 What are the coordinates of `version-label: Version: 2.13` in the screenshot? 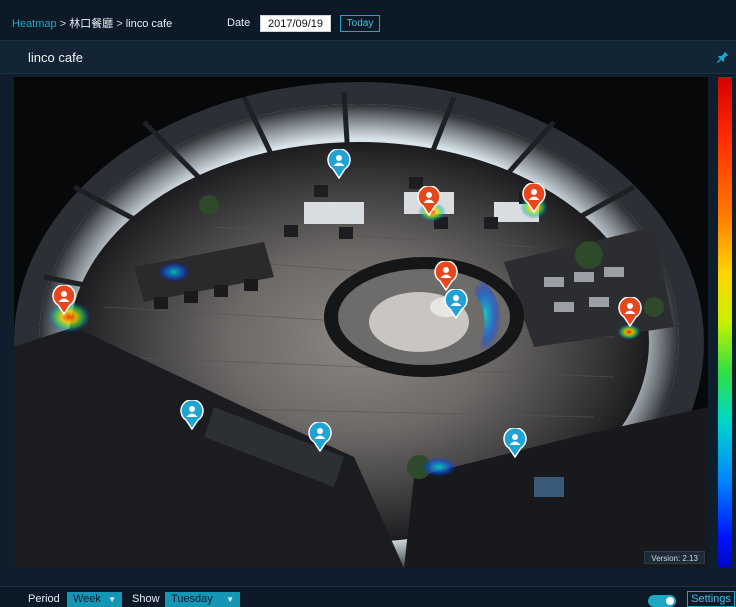 It's located at (674, 557).